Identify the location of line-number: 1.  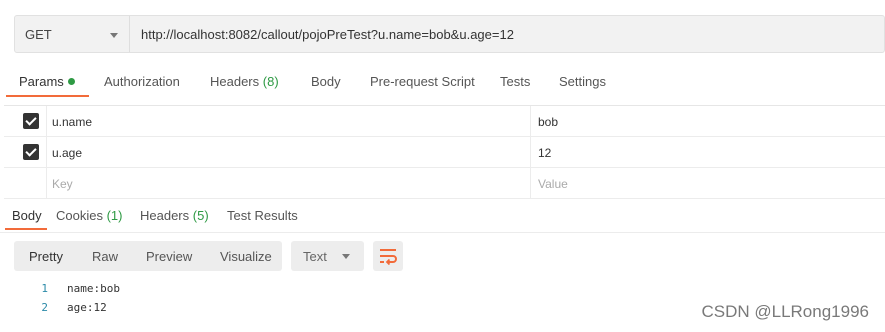
(44, 288).